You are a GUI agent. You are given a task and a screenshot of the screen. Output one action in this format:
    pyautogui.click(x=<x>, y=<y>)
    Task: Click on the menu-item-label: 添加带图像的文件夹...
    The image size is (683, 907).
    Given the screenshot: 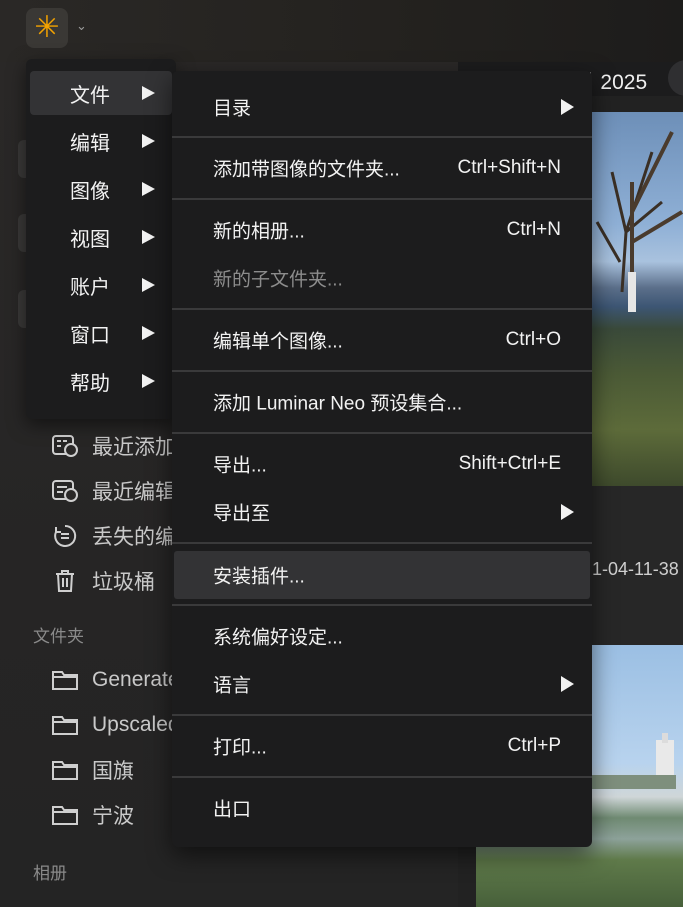 What is the action you would take?
    pyautogui.click(x=306, y=170)
    